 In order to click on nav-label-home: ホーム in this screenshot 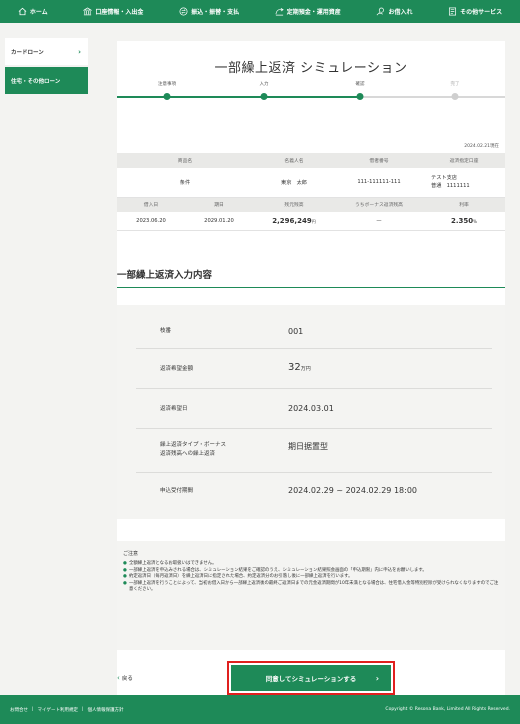, I will do `click(38, 12)`.